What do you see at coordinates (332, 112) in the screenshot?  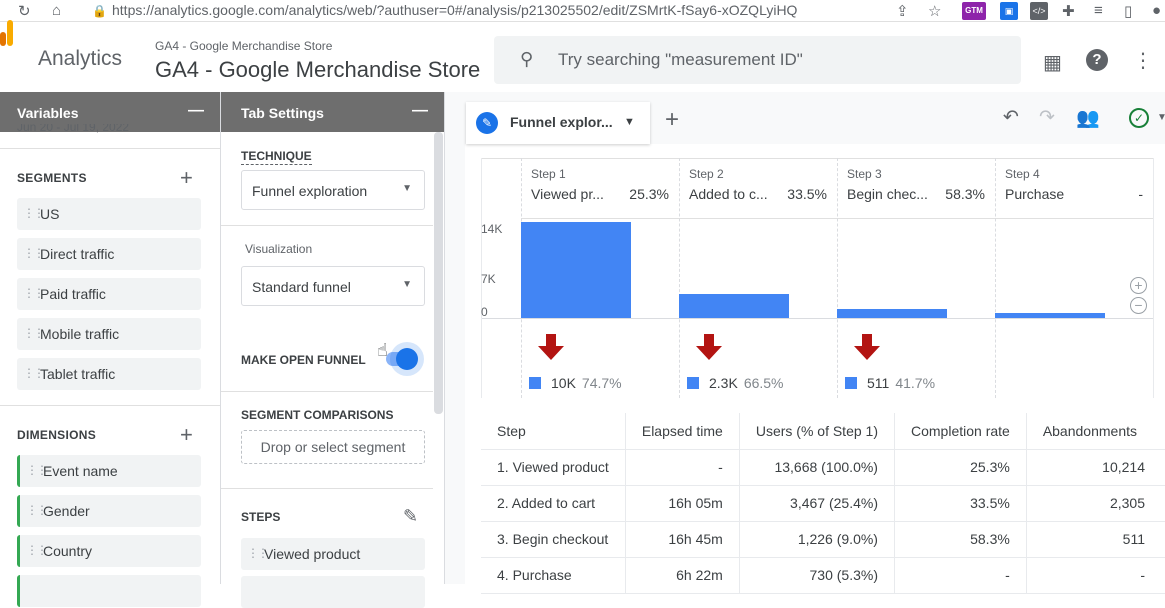 I see `tab-settings-header: Tab Settings —` at bounding box center [332, 112].